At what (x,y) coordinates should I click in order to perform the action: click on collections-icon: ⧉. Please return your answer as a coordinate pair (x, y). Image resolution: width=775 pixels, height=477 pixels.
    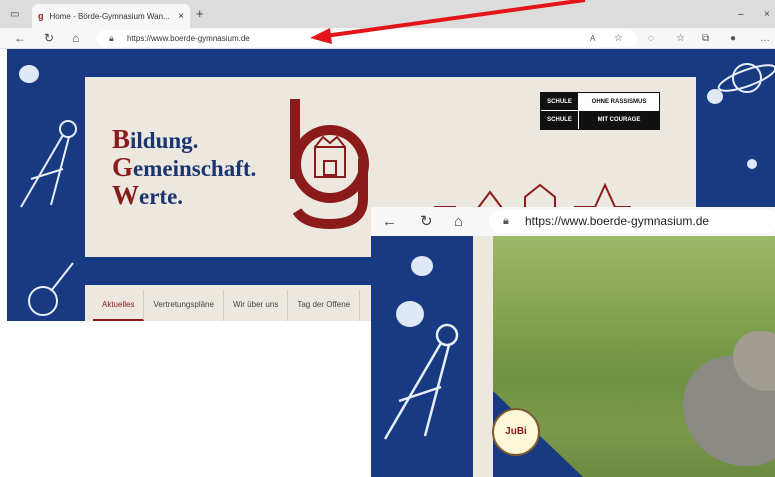
    Looking at the image, I should click on (705, 38).